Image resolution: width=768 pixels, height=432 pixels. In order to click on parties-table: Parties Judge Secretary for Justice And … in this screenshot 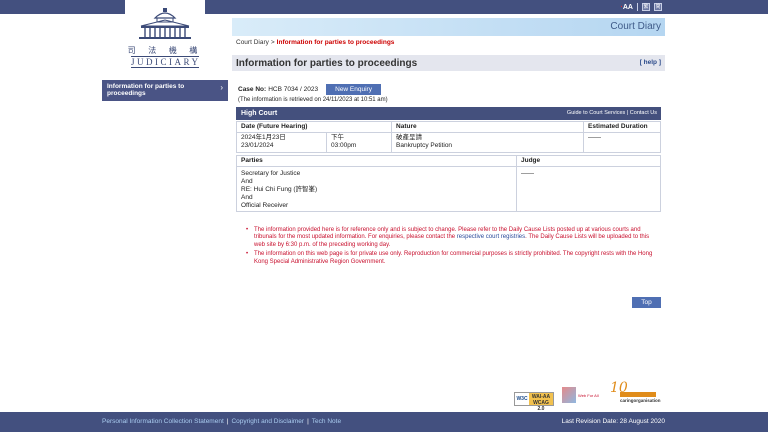, I will do `click(448, 183)`.